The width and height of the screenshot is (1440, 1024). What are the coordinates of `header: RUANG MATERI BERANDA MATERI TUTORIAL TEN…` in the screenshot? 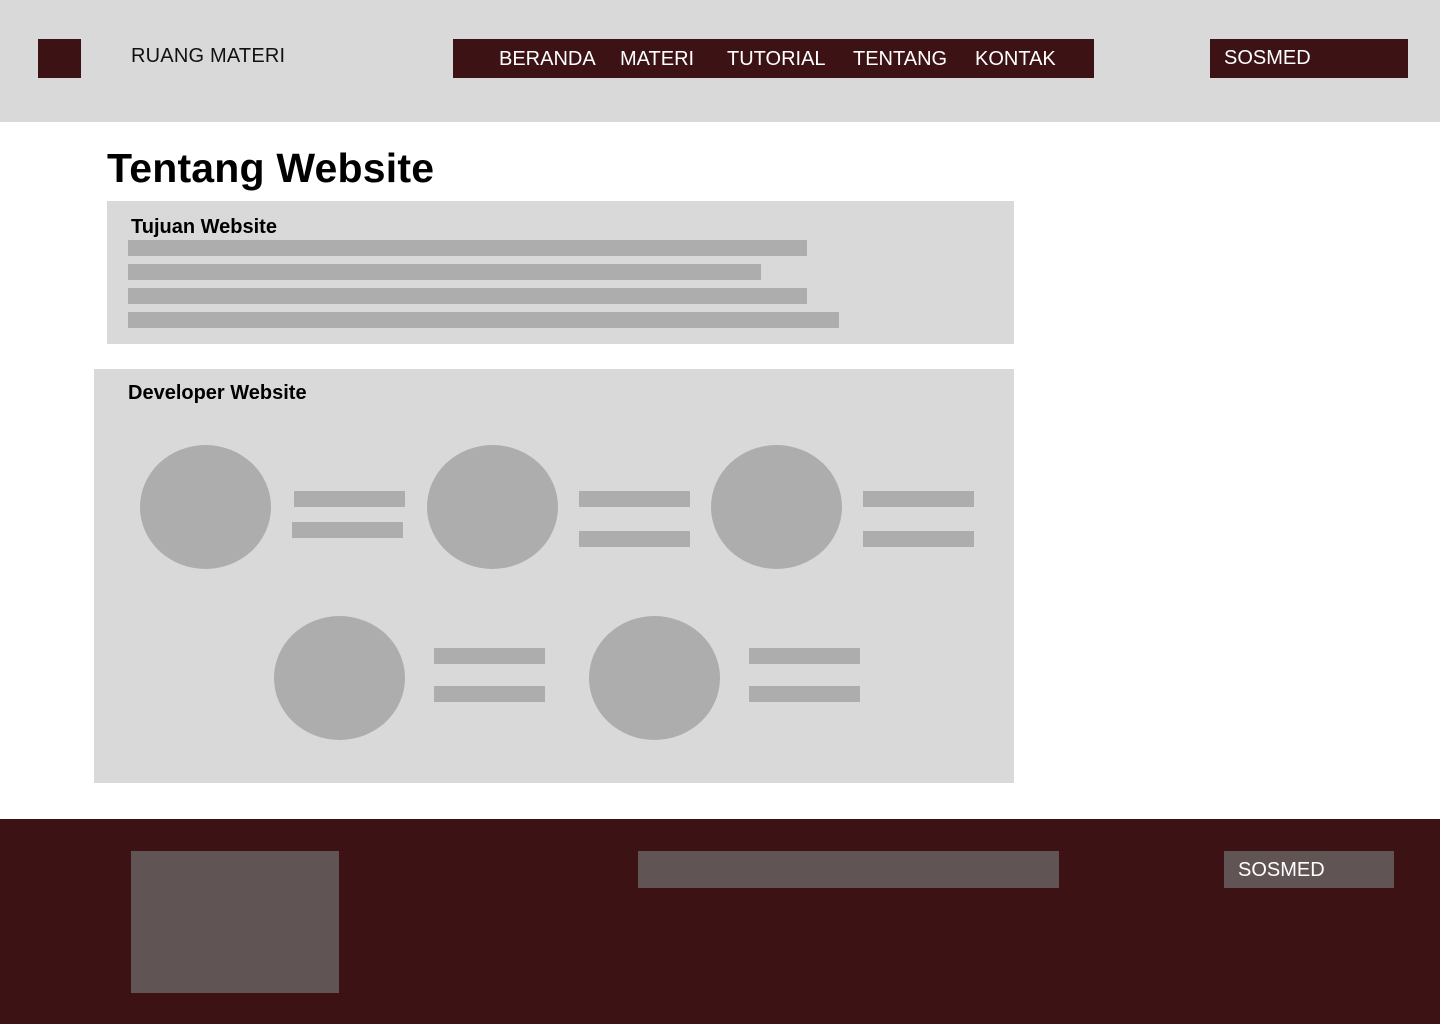 It's located at (720, 61).